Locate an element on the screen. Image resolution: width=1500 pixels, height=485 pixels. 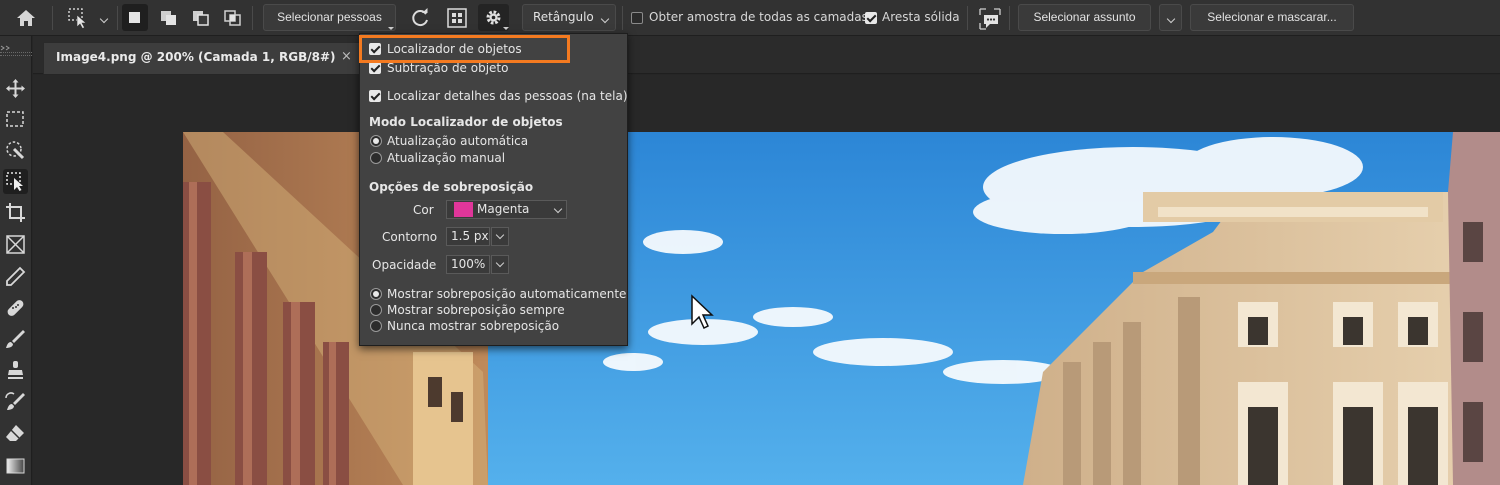
show-overlay-always-label: Mostrar sobreposição sempre is located at coordinates (476, 310).